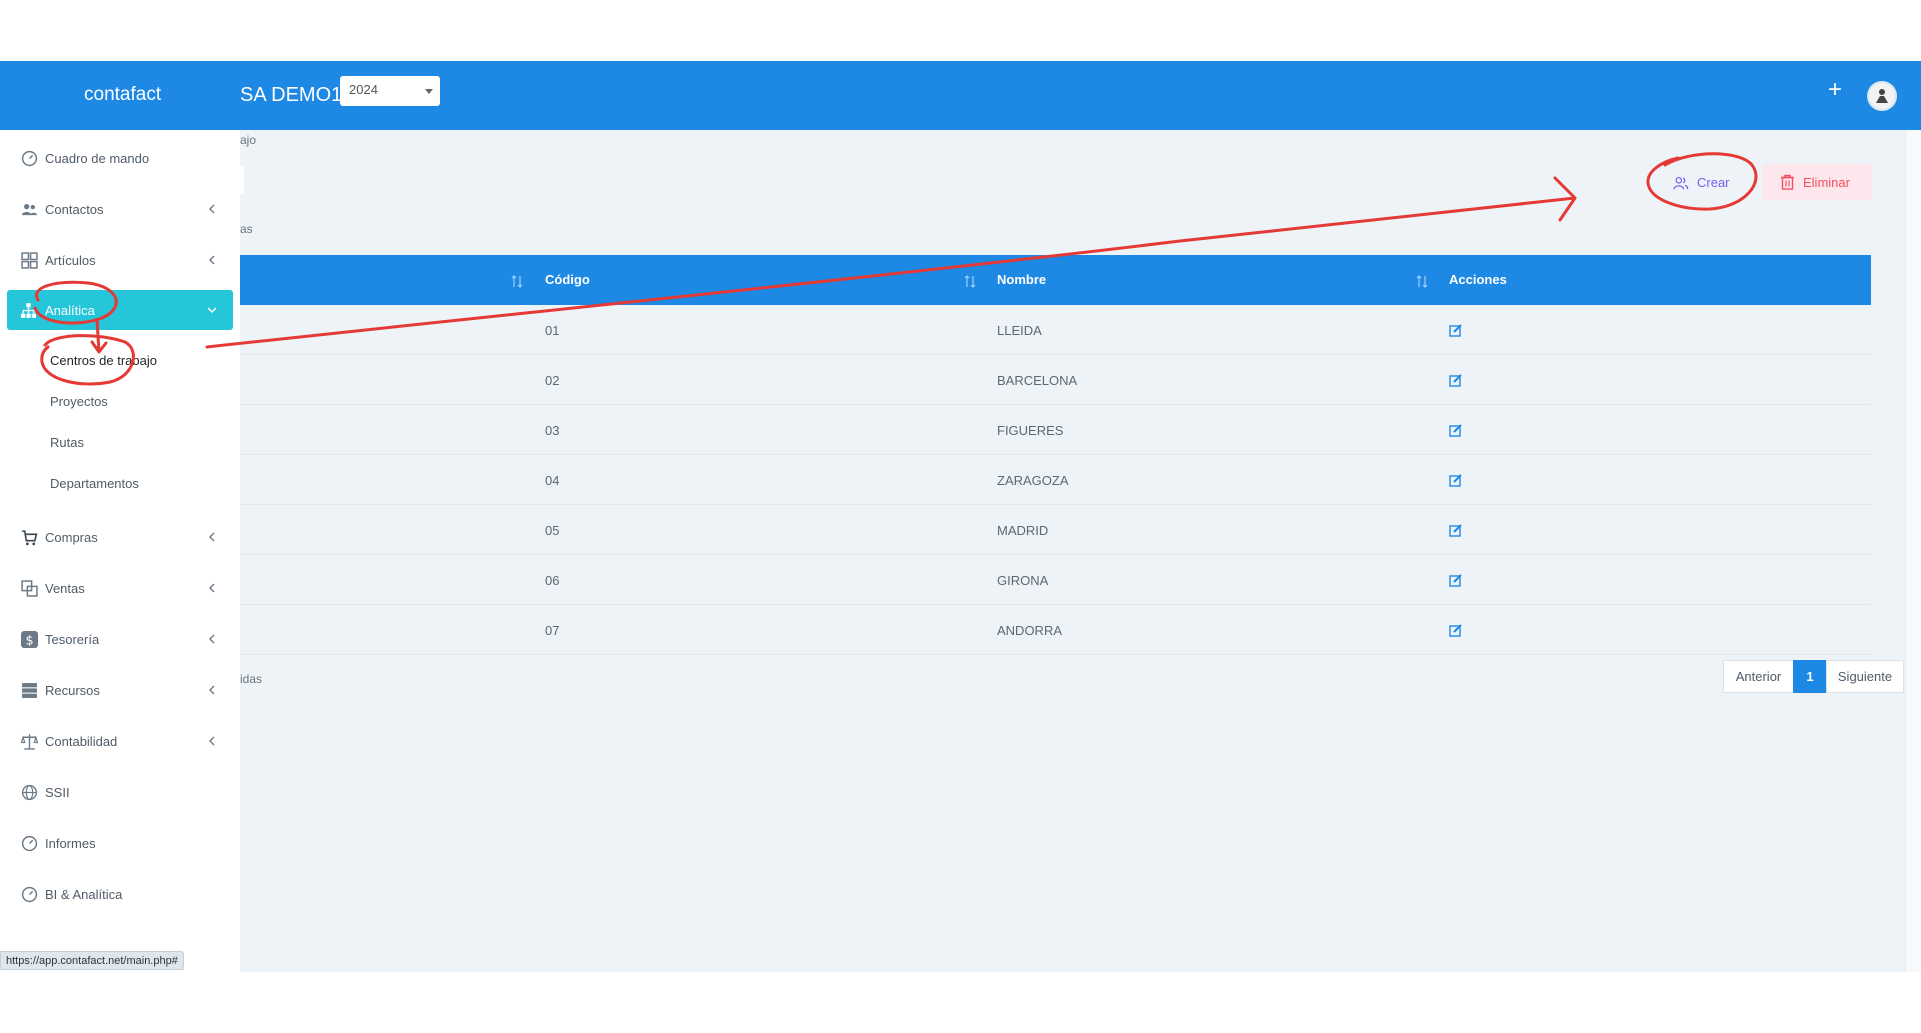 This screenshot has height=1033, width=1921. I want to click on table-row: 02 BARCELONA, so click(1055, 380).